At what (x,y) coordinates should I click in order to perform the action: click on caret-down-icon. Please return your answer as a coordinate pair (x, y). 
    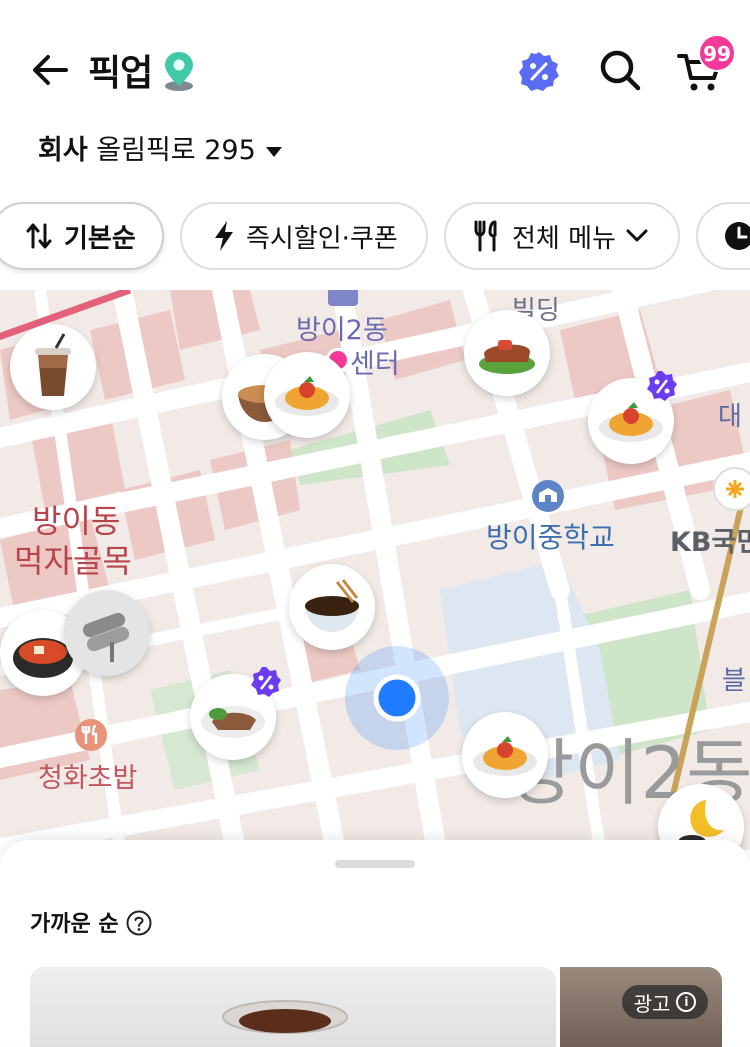
    Looking at the image, I should click on (273, 151).